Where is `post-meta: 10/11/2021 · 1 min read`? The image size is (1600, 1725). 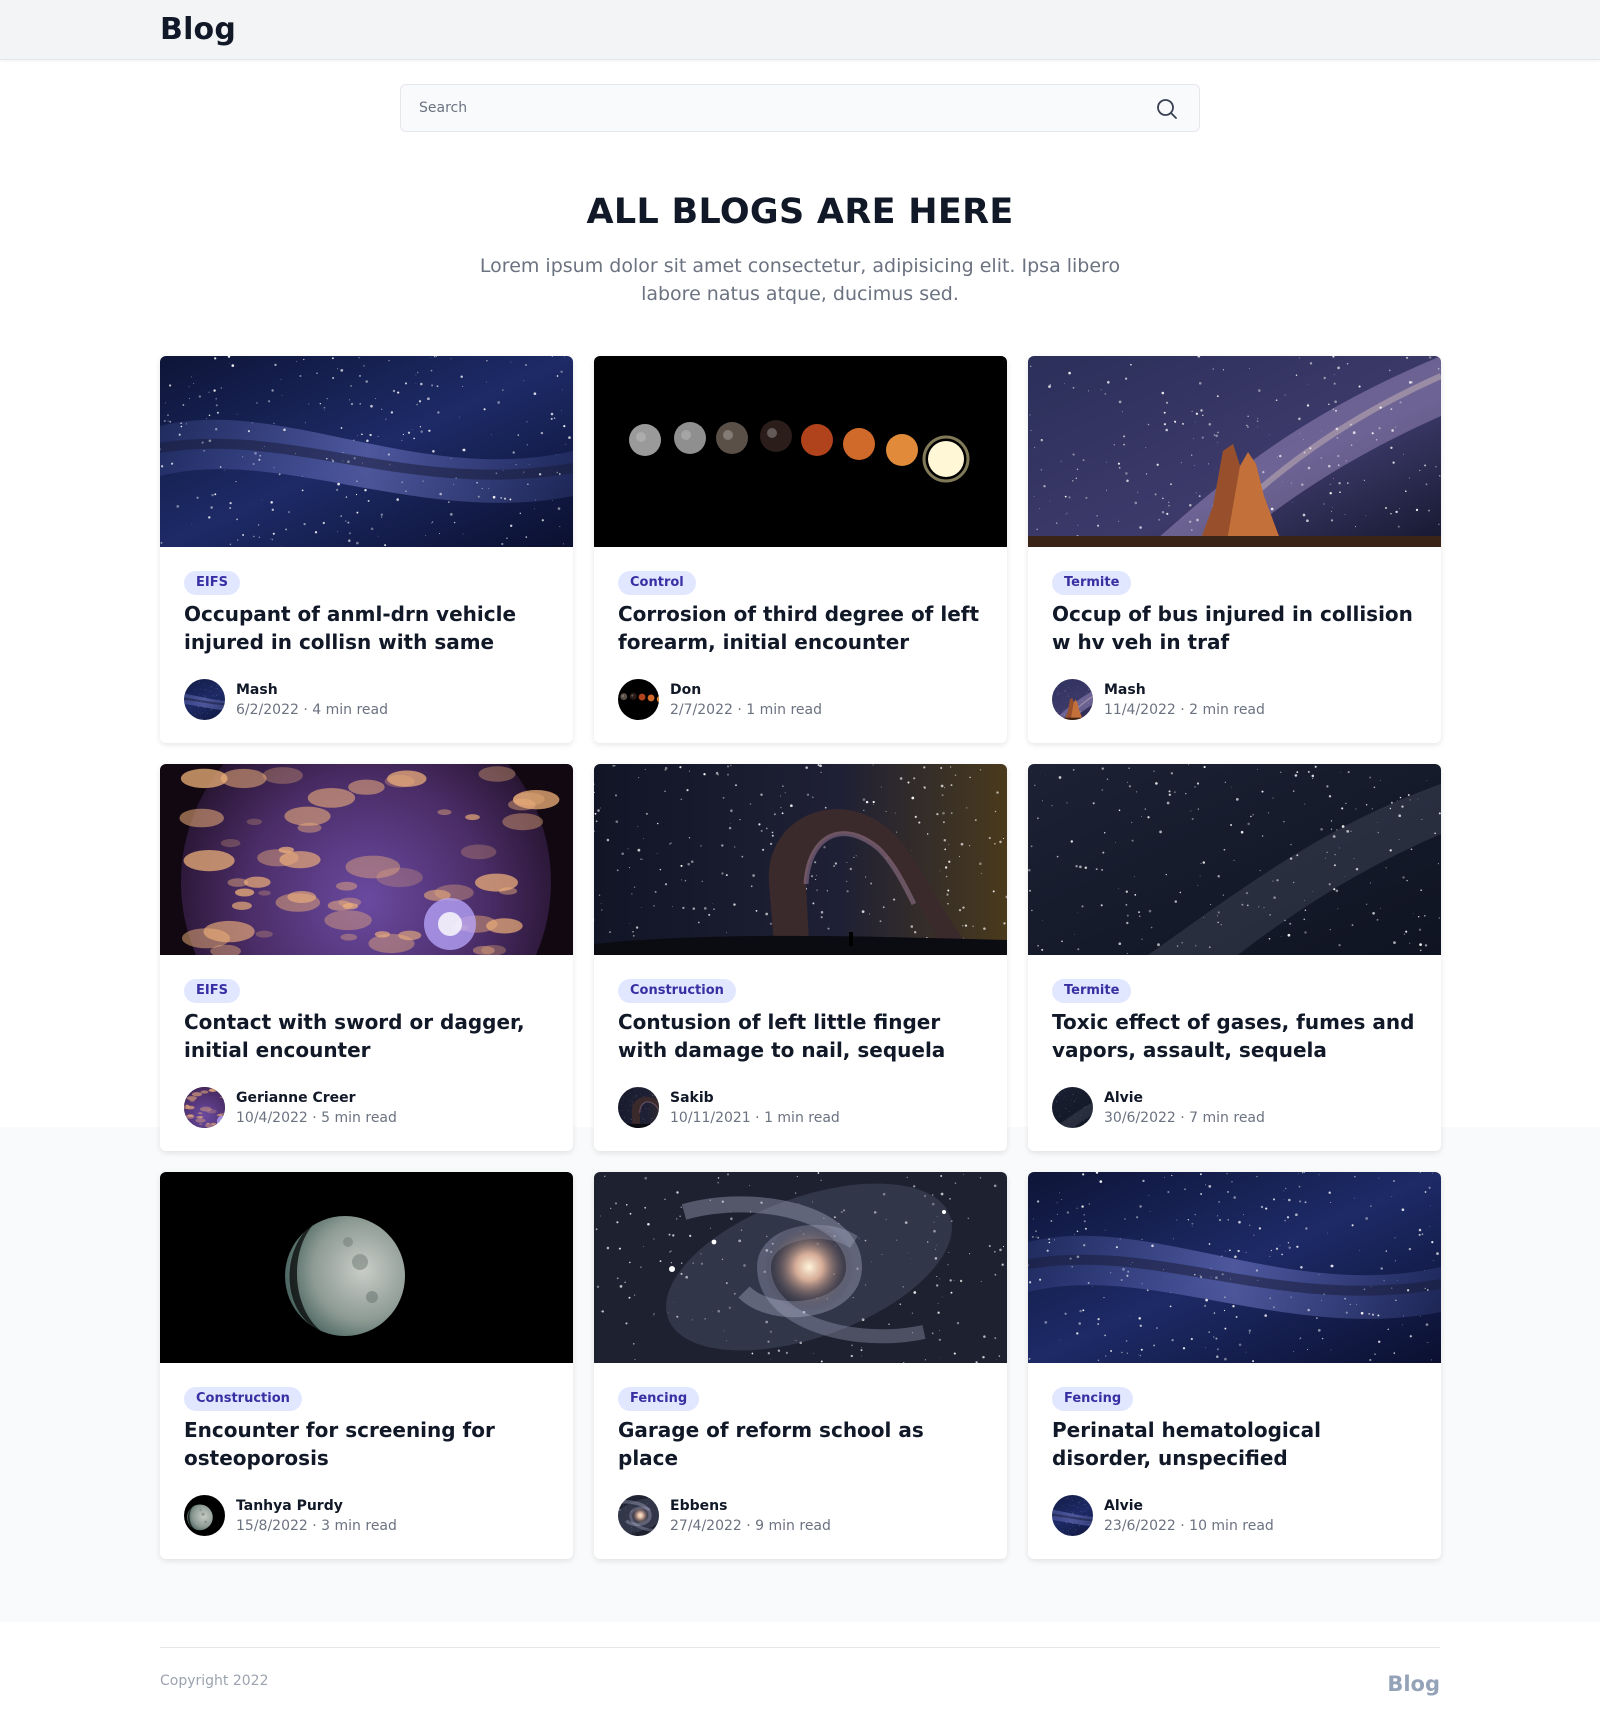 post-meta: 10/11/2021 · 1 min read is located at coordinates (755, 1118).